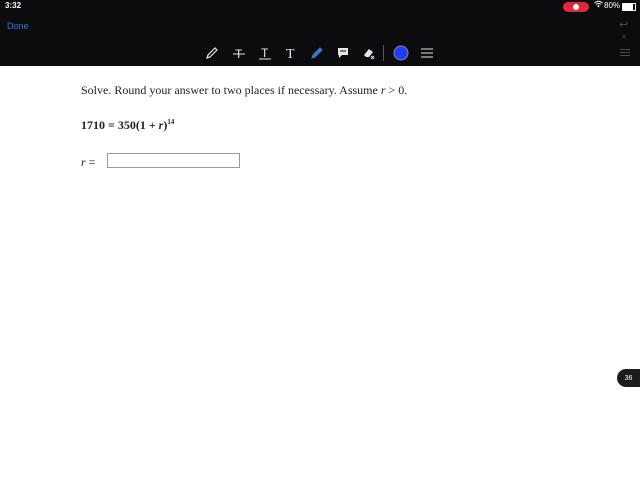 This screenshot has width=640, height=480. I want to click on done-button: Done, so click(18, 26).